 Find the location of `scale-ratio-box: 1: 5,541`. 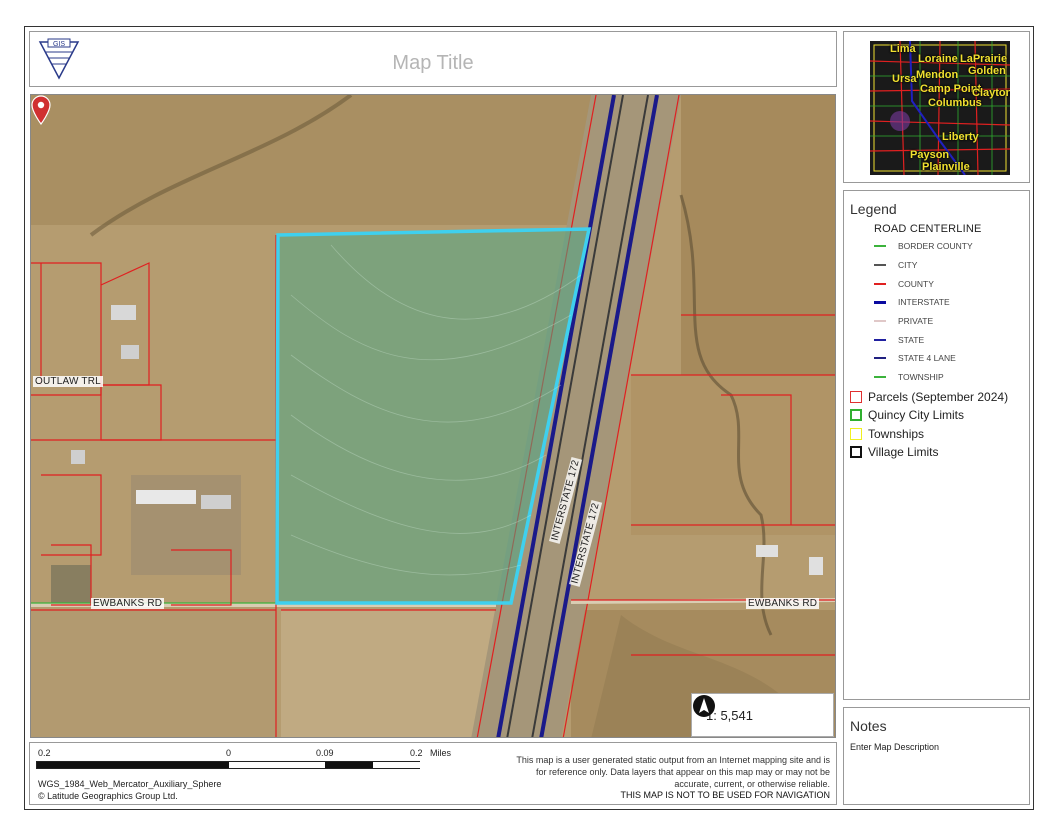

scale-ratio-box: 1: 5,541 is located at coordinates (762, 715).